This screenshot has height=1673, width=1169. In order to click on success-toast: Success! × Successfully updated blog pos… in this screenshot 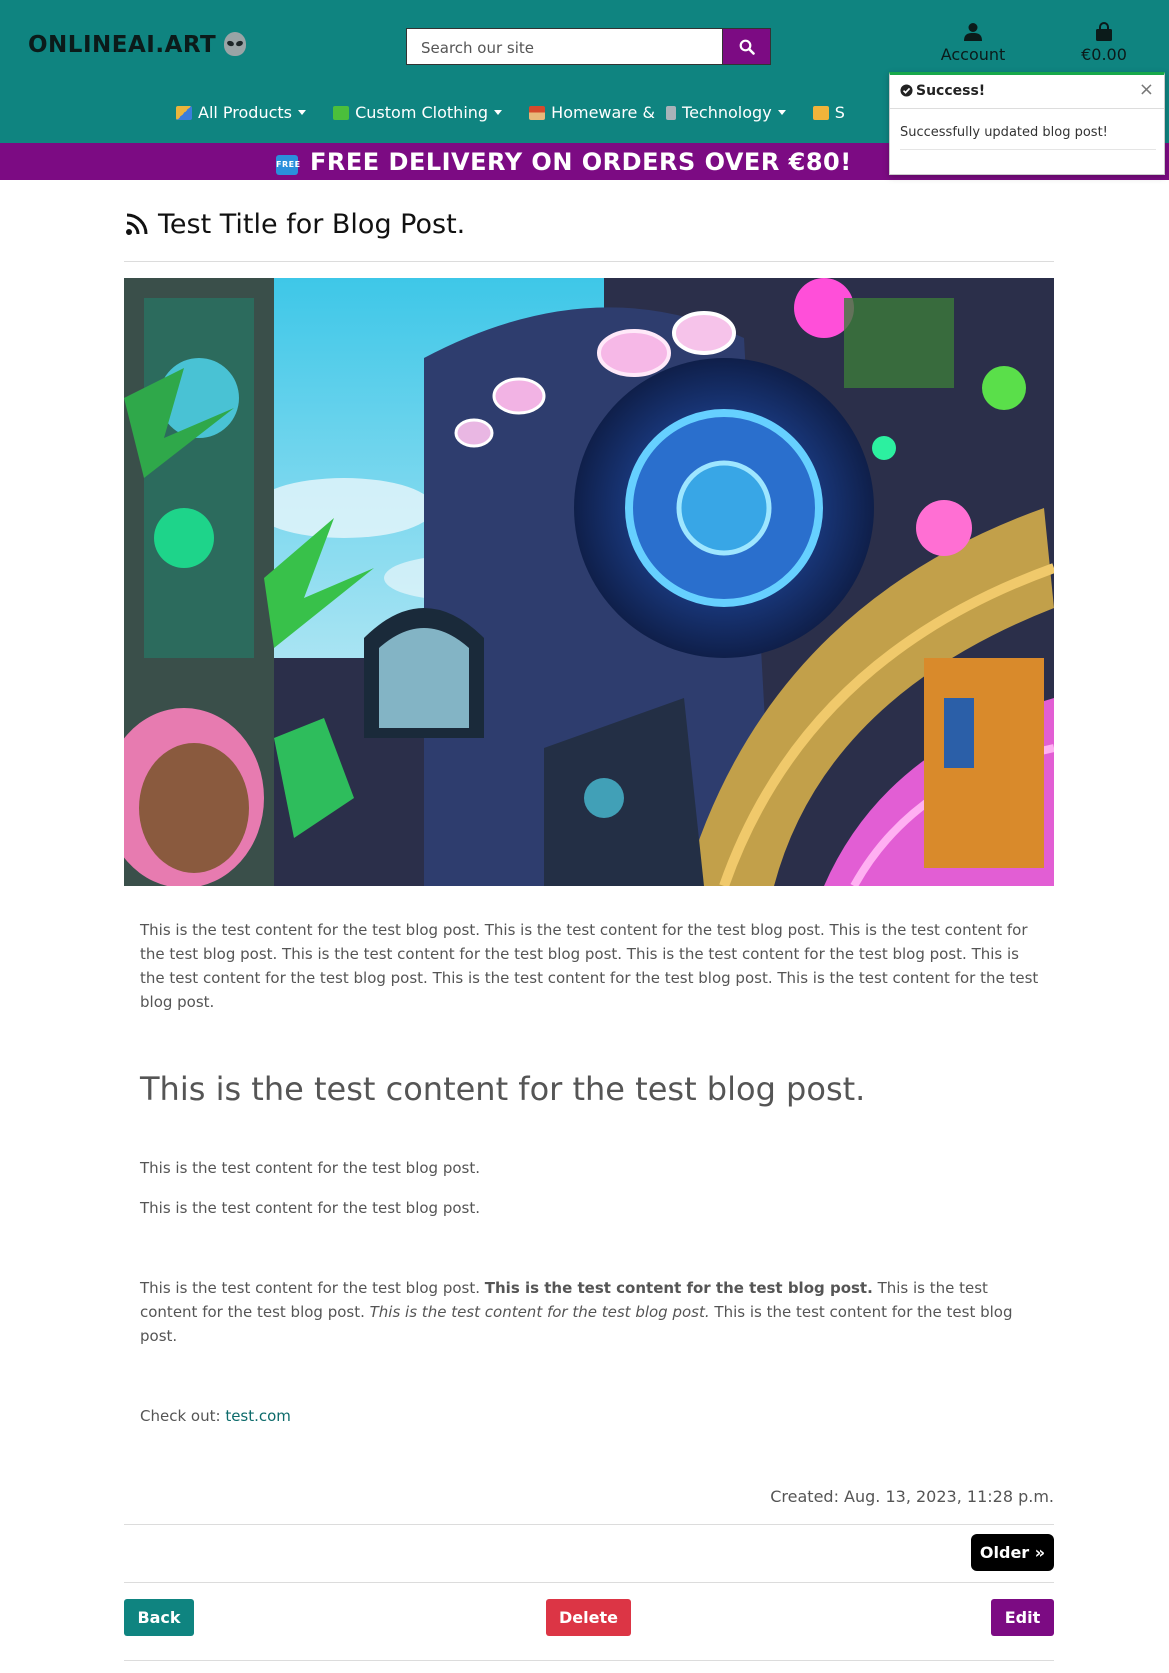, I will do `click(1027, 123)`.